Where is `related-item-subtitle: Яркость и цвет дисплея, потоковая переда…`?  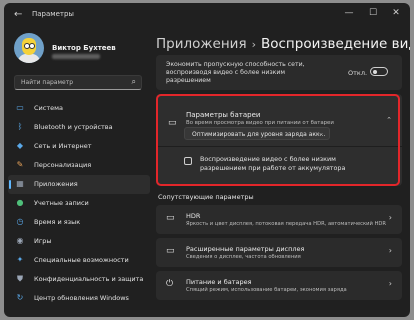
related-item-subtitle: Яркость и цвет дисплея, потоковая переда… is located at coordinates (286, 224).